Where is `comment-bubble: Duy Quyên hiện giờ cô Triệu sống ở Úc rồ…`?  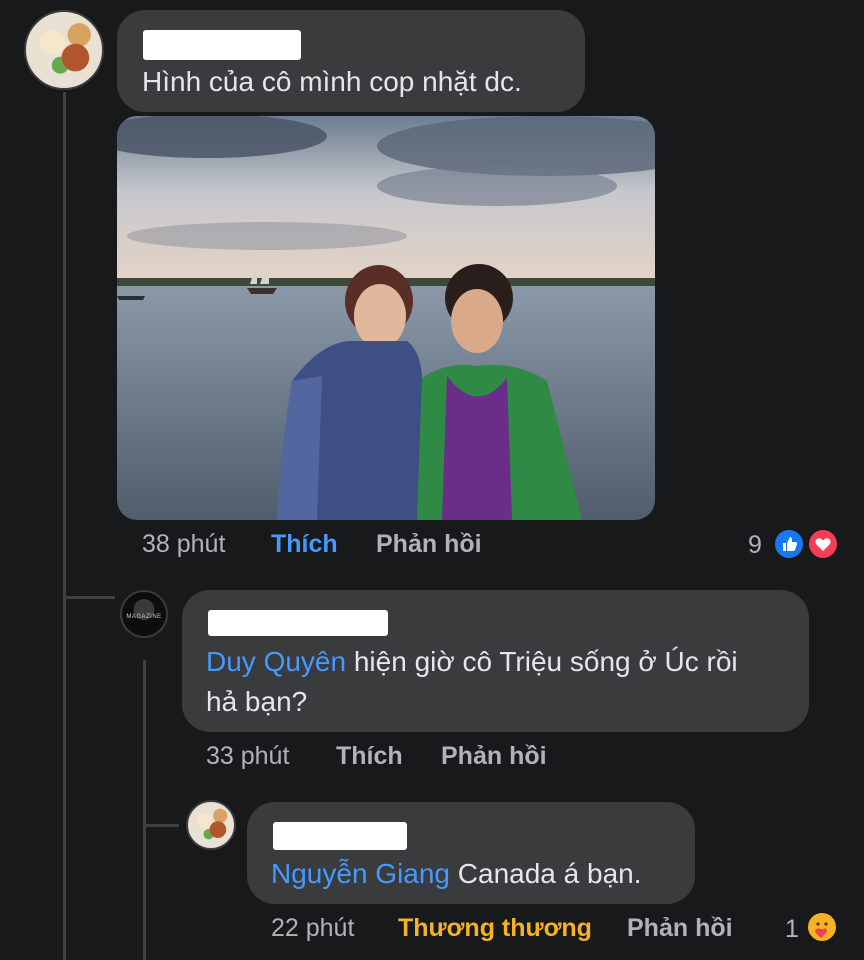
comment-bubble: Duy Quyên hiện giờ cô Triệu sống ở Úc rồ… is located at coordinates (495, 661).